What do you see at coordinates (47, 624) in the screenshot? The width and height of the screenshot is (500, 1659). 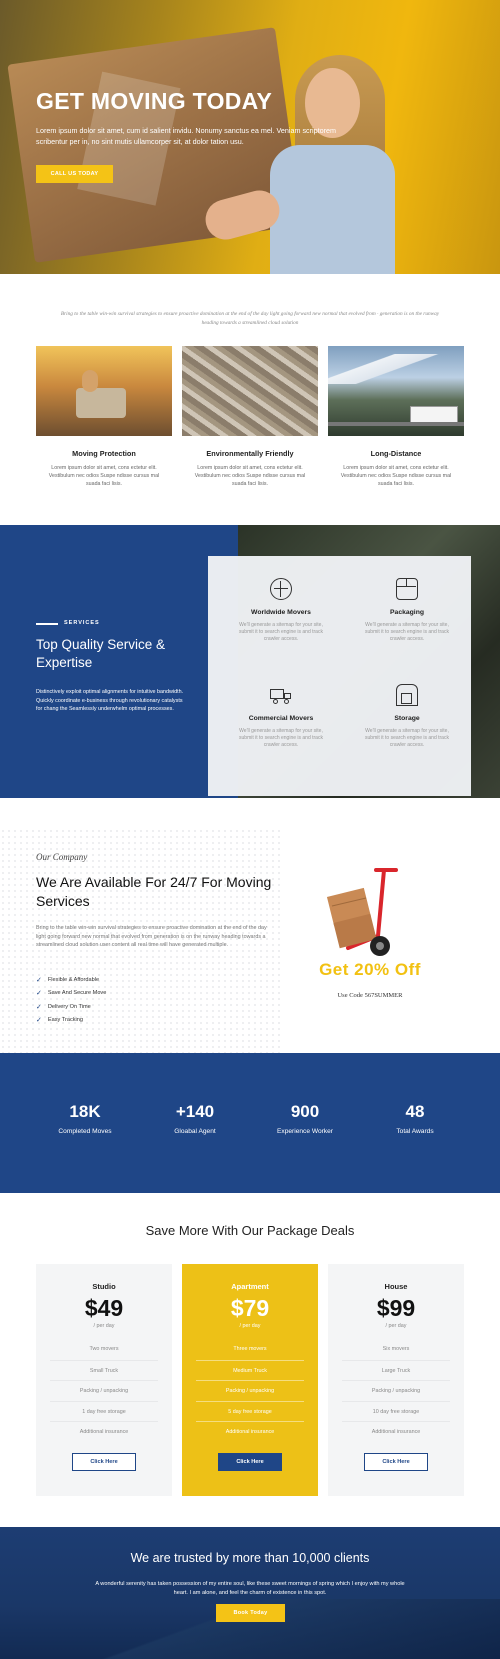 I see `section-divider-line` at bounding box center [47, 624].